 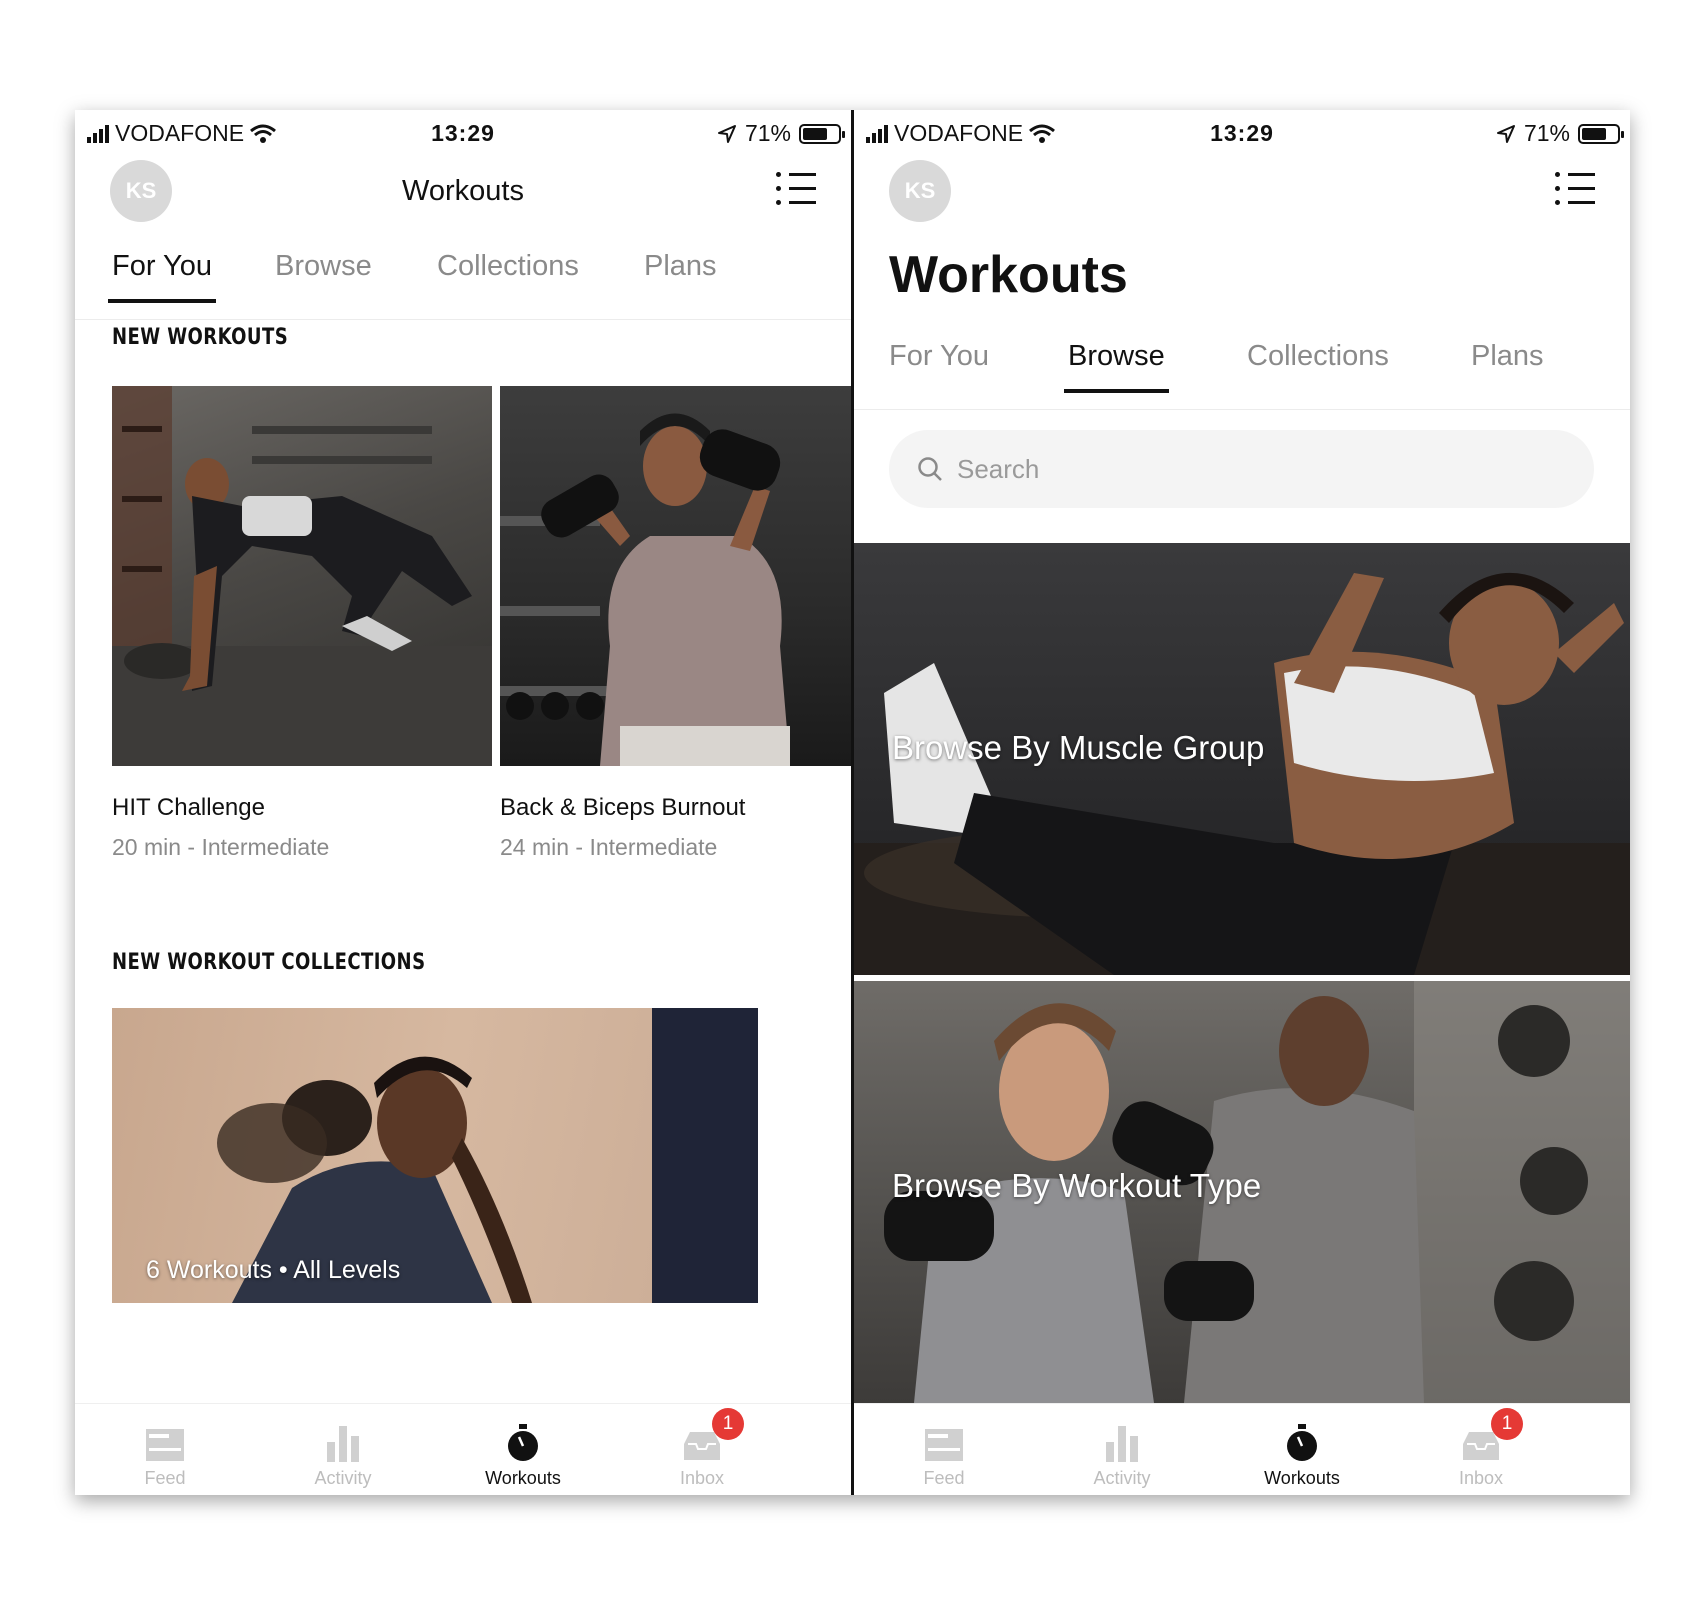 I want to click on browse-muscle-group-card: Browse By Muscle Group, so click(x=1242, y=759).